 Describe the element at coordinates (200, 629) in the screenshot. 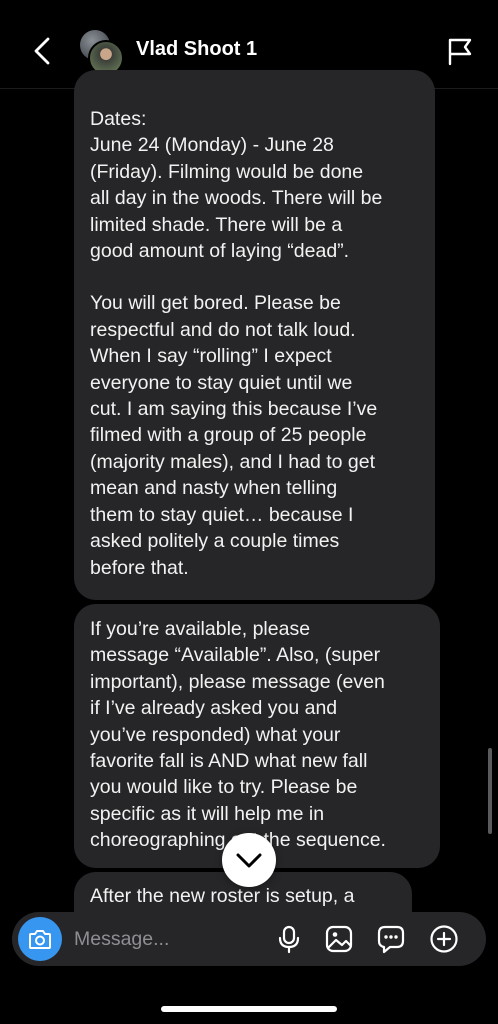

I see `message-line: If you’re available, please` at that location.